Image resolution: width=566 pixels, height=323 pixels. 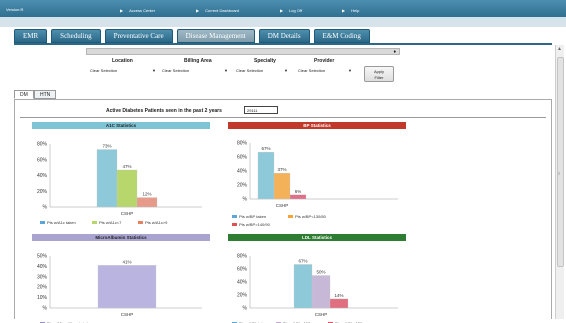 What do you see at coordinates (195, 70) in the screenshot?
I see `billing-area-select: Clear Selection ▼` at bounding box center [195, 70].